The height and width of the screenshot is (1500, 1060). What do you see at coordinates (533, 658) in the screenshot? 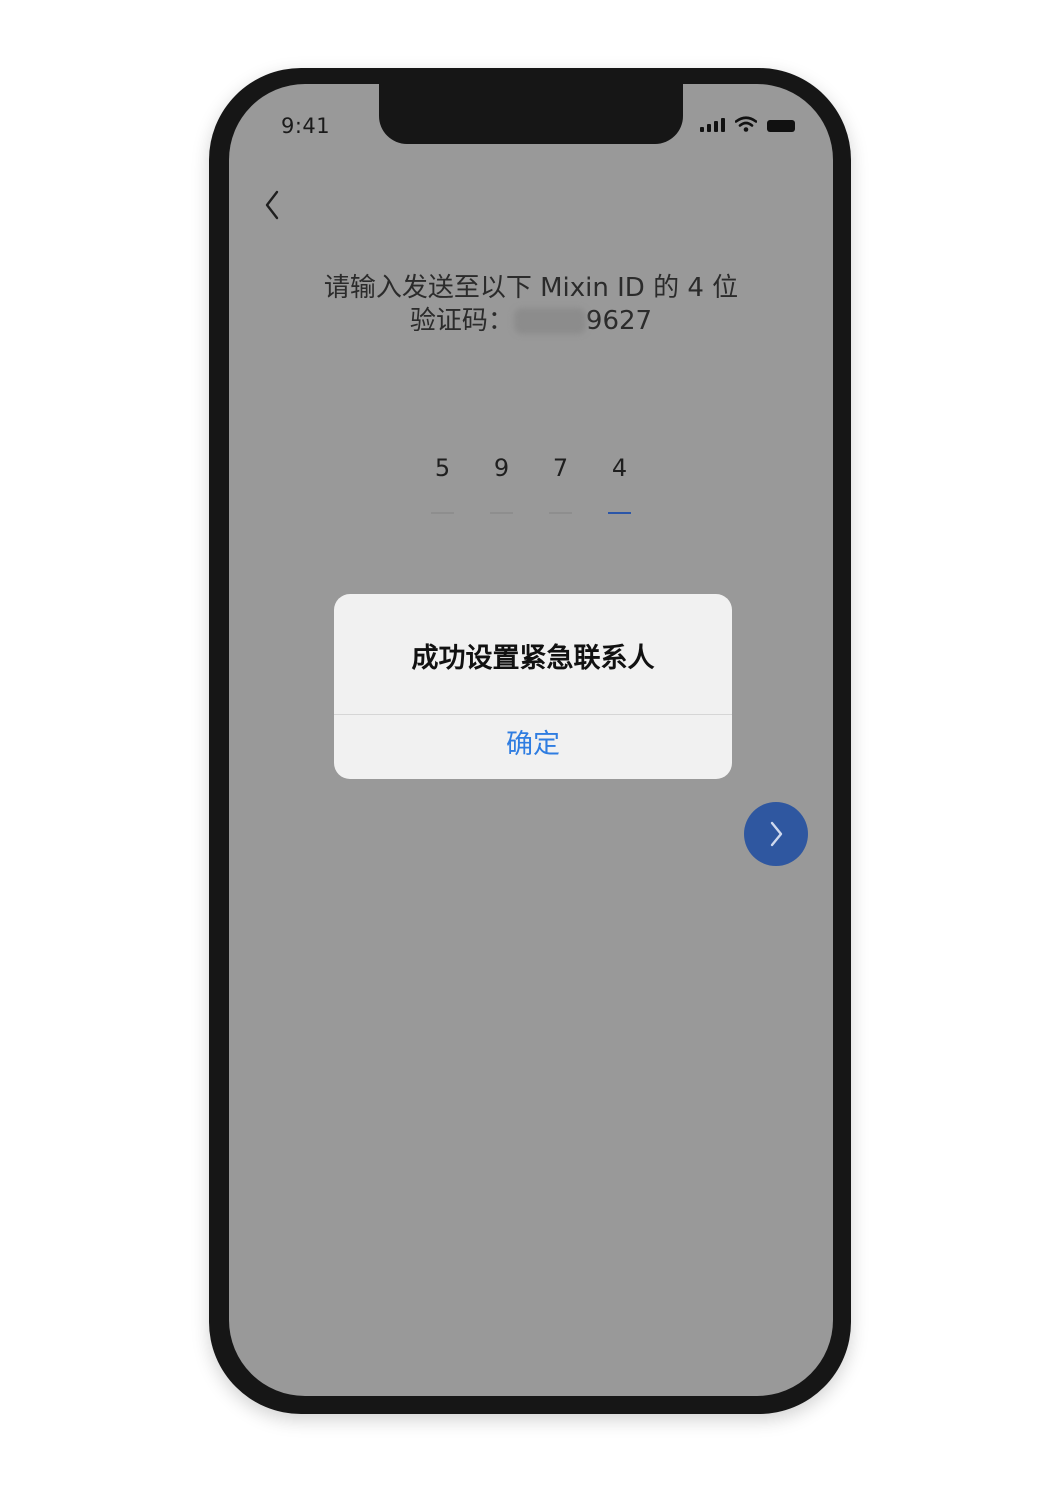
I see `alert-title: 成功设置紧急联系人` at bounding box center [533, 658].